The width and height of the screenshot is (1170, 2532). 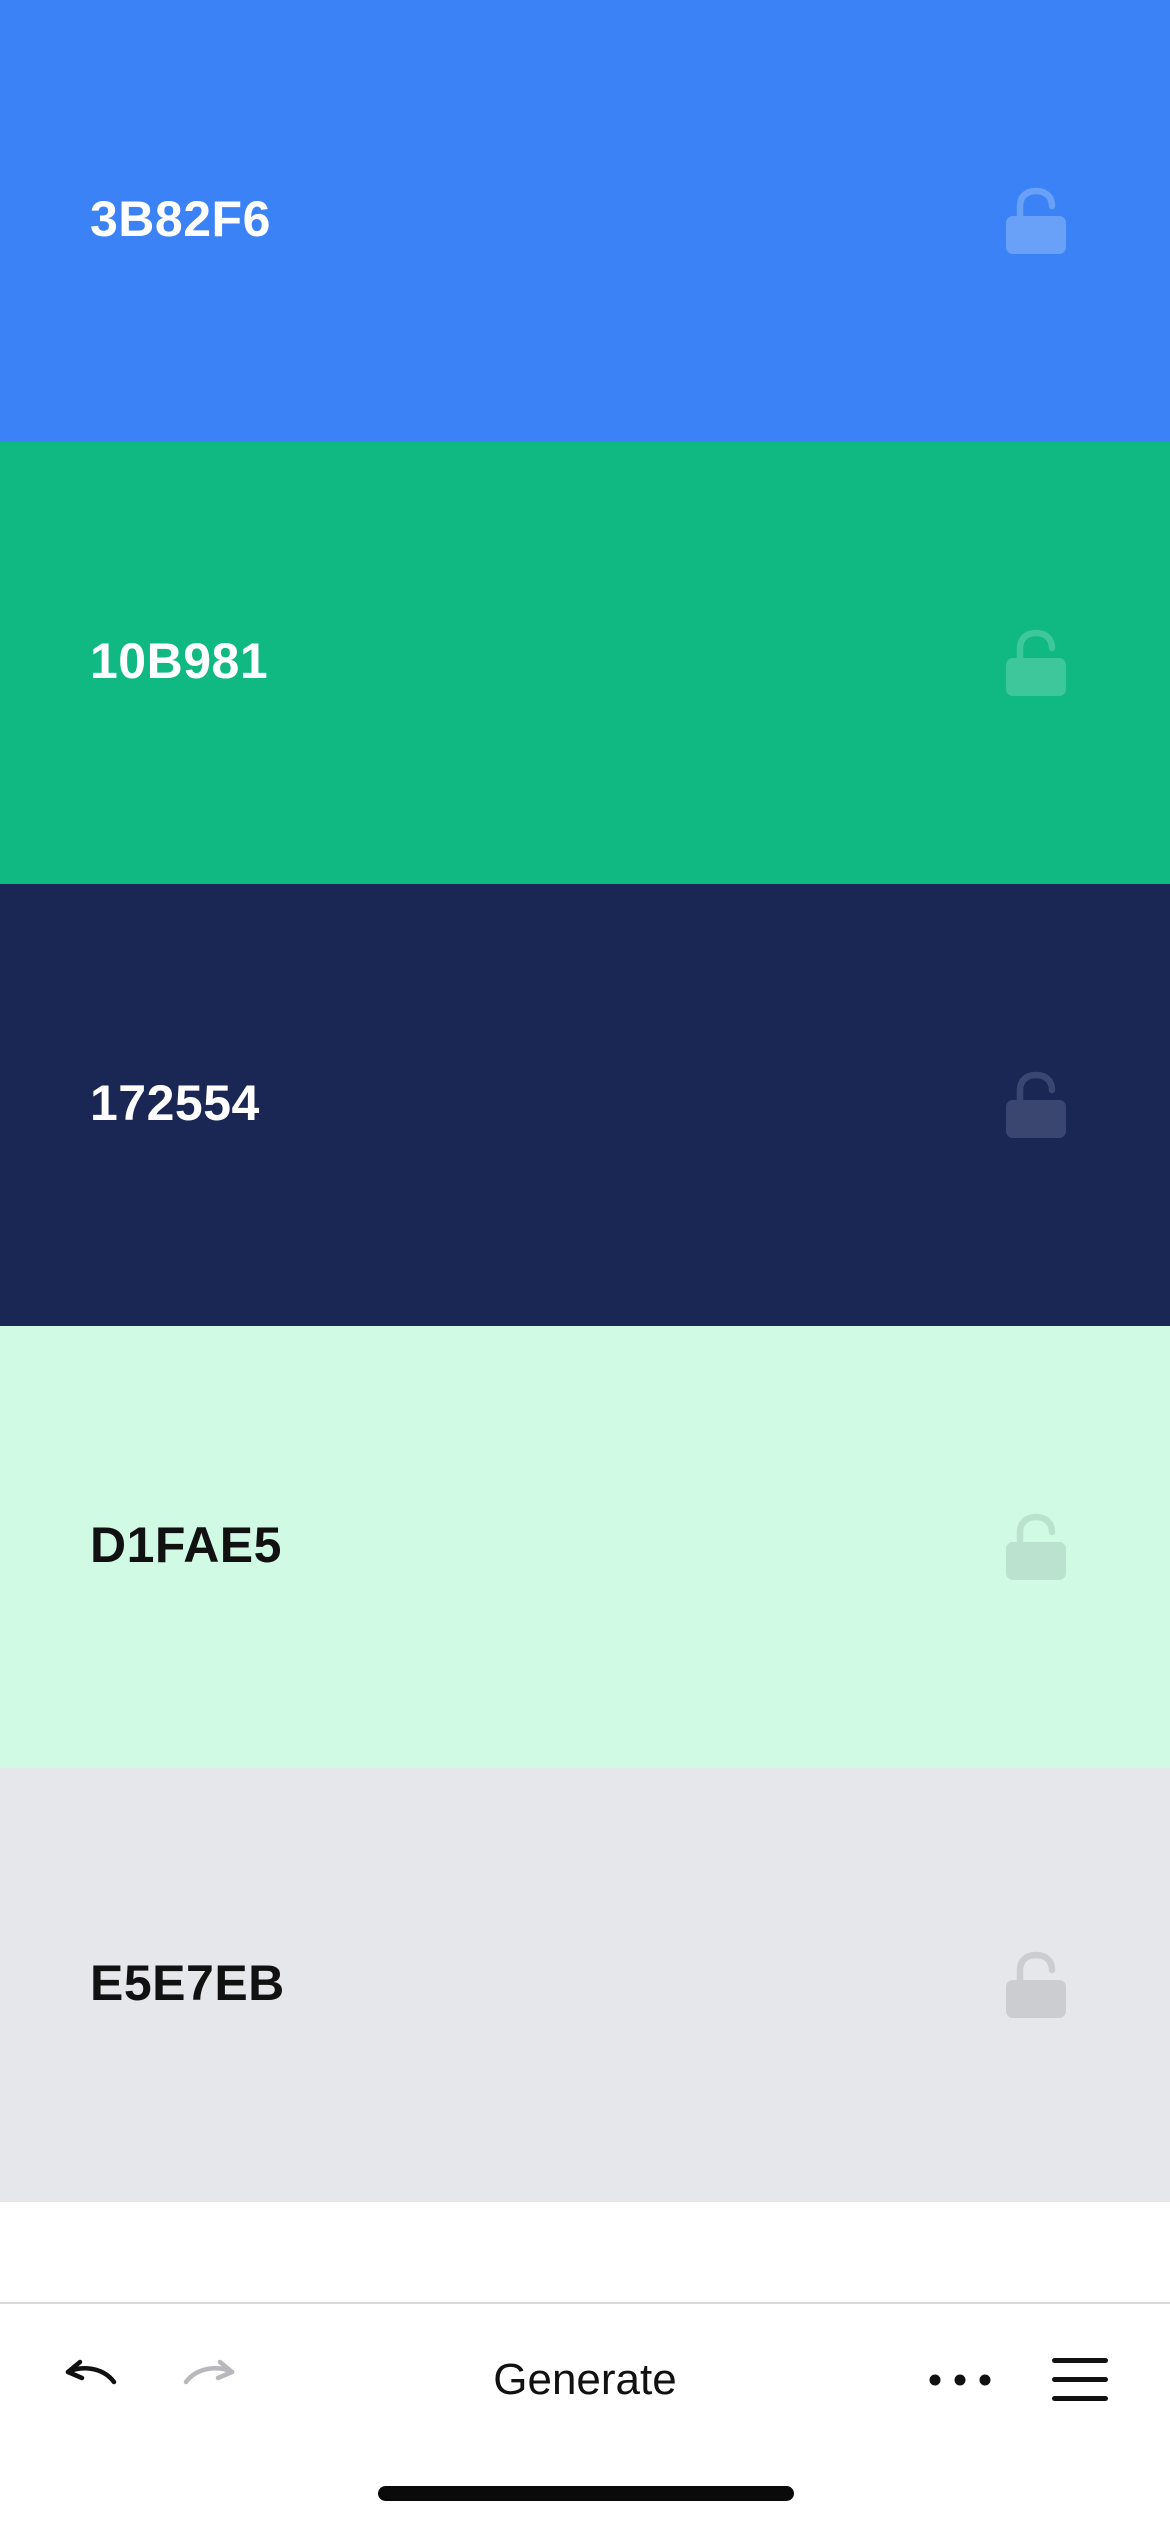 I want to click on redo-icon, so click(x=209, y=2372).